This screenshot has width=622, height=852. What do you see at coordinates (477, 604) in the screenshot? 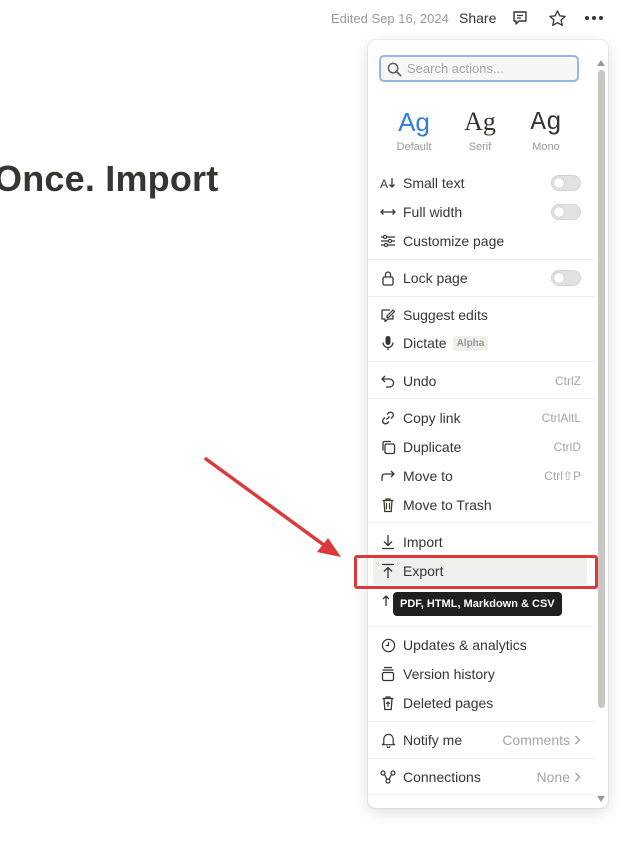
I see `export-tooltip: PDF, HTML, Markdown & CSV` at bounding box center [477, 604].